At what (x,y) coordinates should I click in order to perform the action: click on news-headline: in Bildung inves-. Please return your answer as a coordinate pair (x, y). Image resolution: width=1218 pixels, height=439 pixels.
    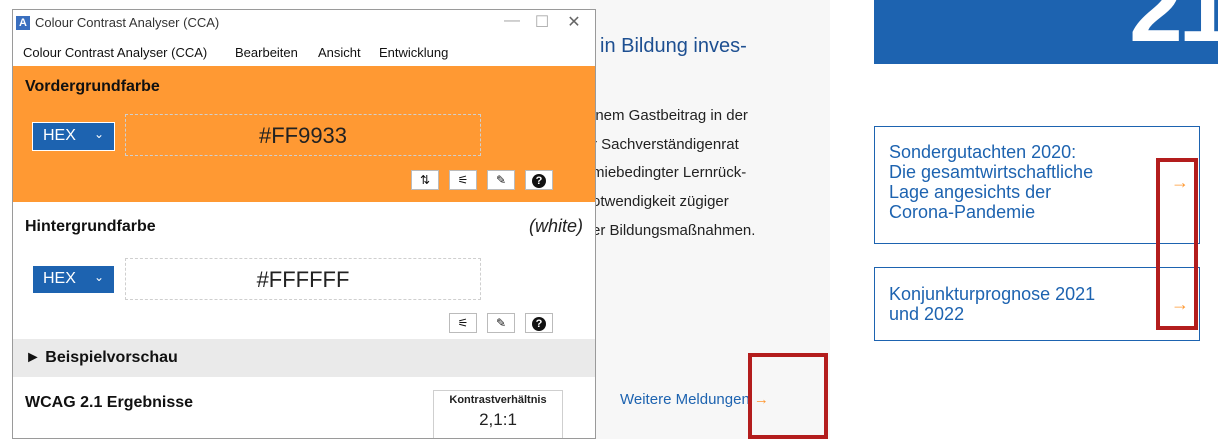
    Looking at the image, I should click on (673, 46).